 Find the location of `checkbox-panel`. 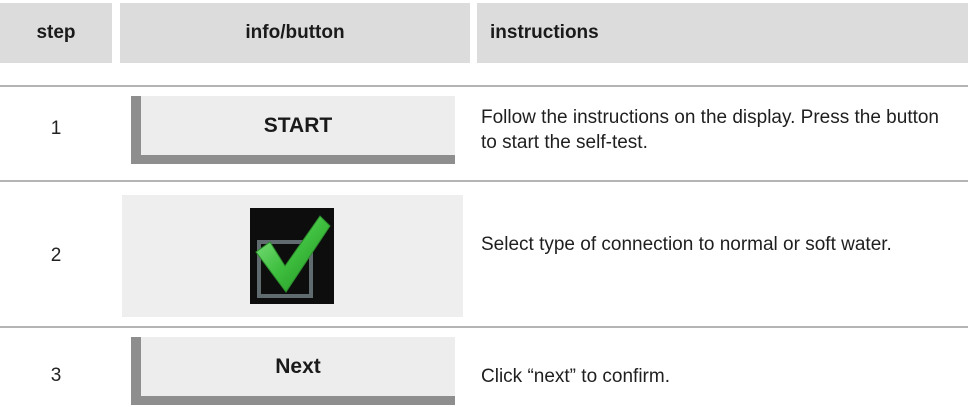

checkbox-panel is located at coordinates (292, 256).